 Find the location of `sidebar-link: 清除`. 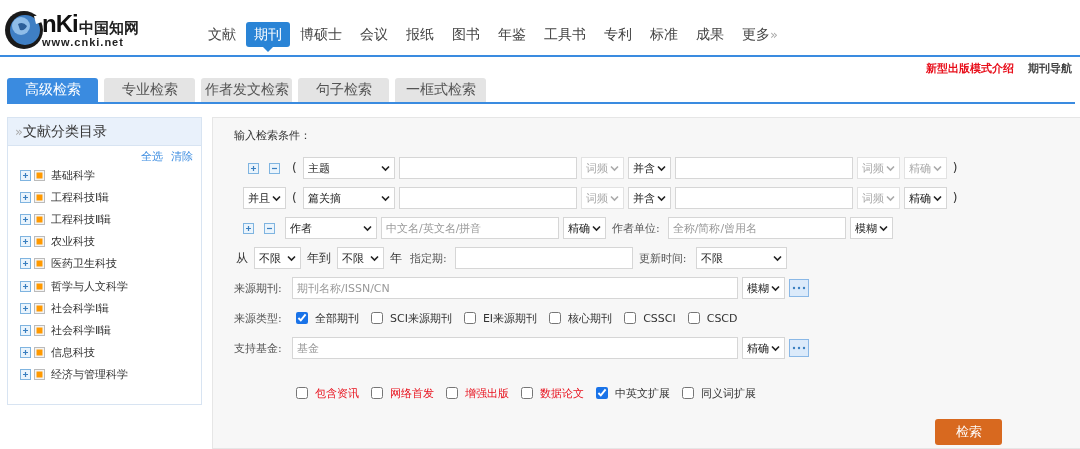

sidebar-link: 清除 is located at coordinates (182, 156).